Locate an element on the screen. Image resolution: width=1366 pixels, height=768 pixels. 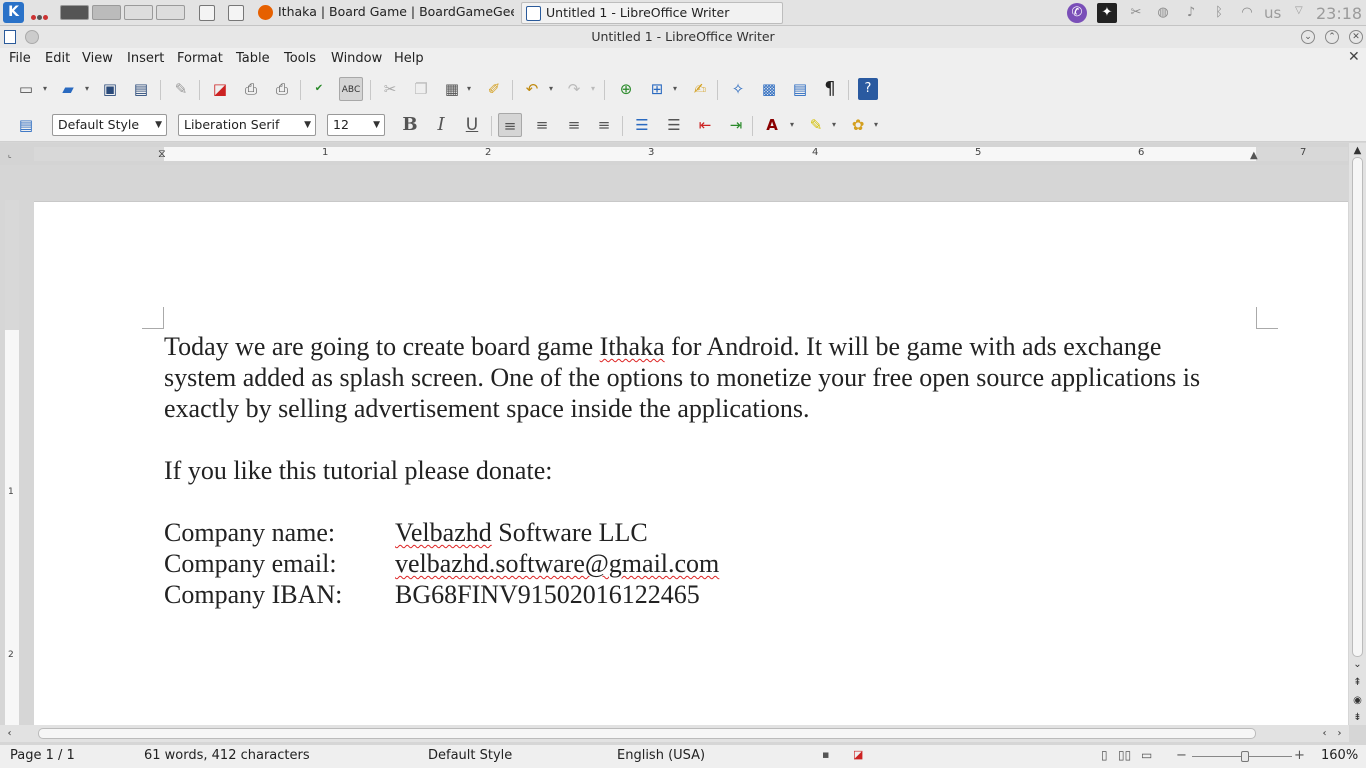
dropbox-icon: ✦ is located at coordinates (1107, 13).